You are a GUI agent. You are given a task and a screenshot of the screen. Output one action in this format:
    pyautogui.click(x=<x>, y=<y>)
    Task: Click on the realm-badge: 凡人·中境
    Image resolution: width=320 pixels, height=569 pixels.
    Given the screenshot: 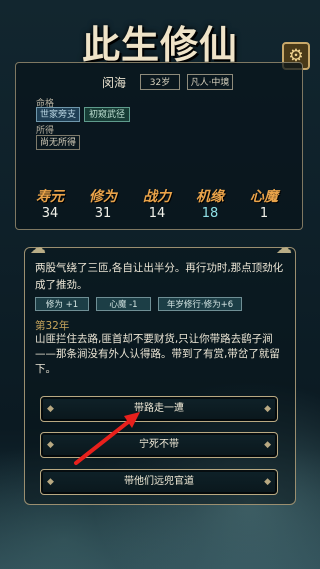 What is the action you would take?
    pyautogui.click(x=210, y=82)
    